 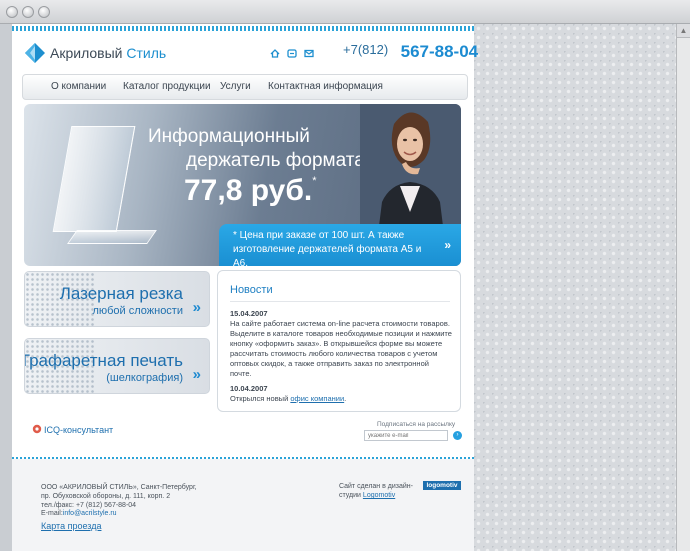 I want to click on footer-studio-link: Logomotiv, so click(x=379, y=495).